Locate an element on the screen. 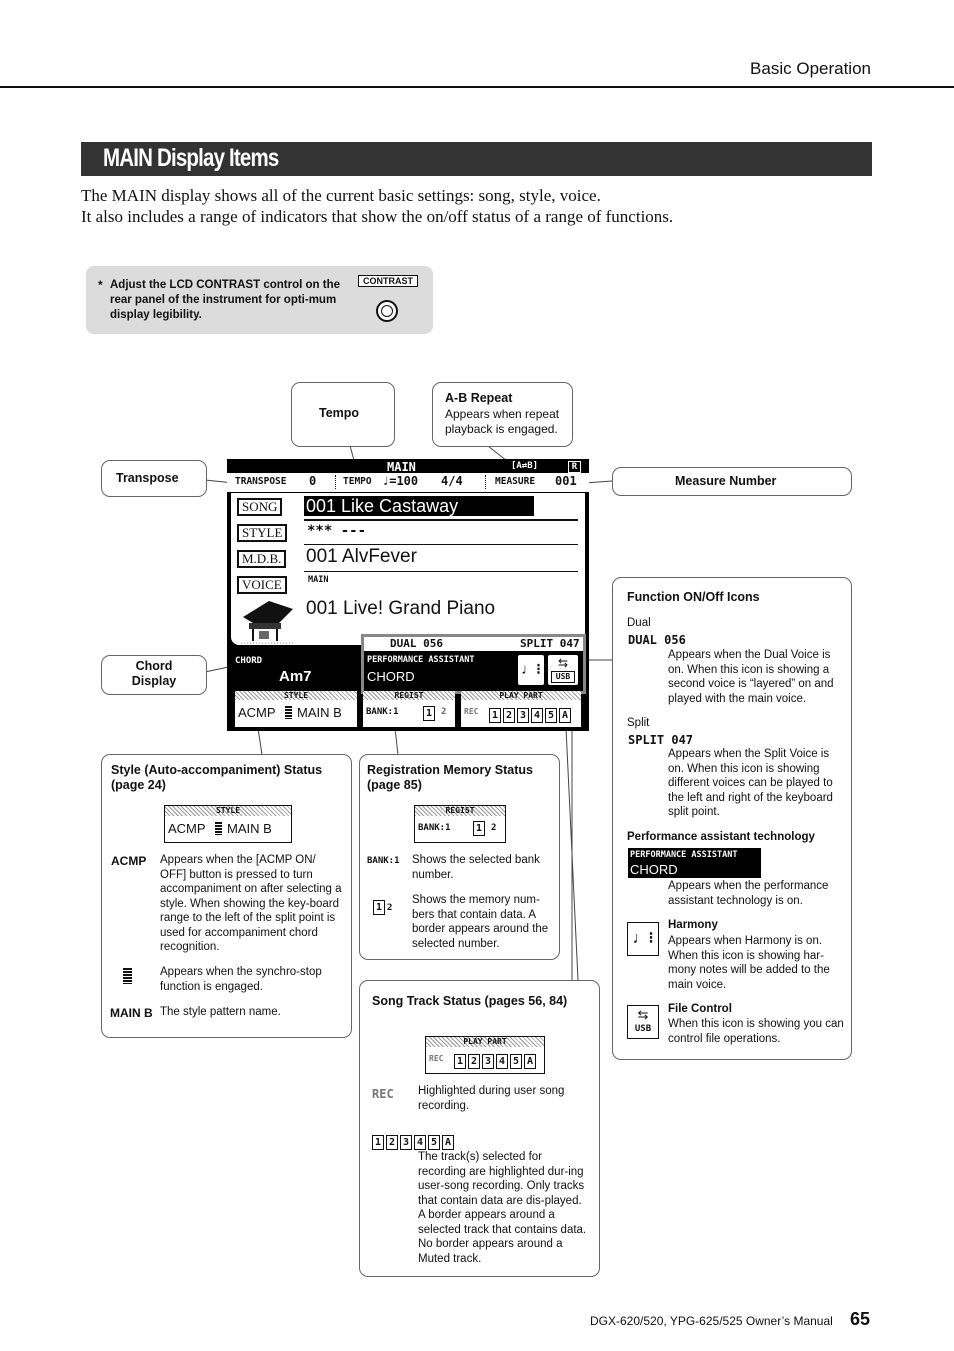 This screenshot has height=1351, width=954. track-2: 2 is located at coordinates (509, 715).